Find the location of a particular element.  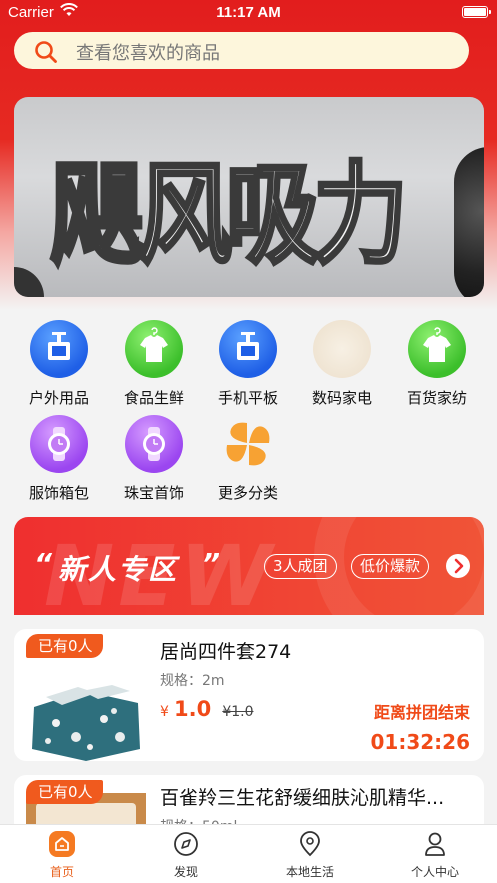

countdown-timer: 01:32:26 is located at coordinates (420, 742).